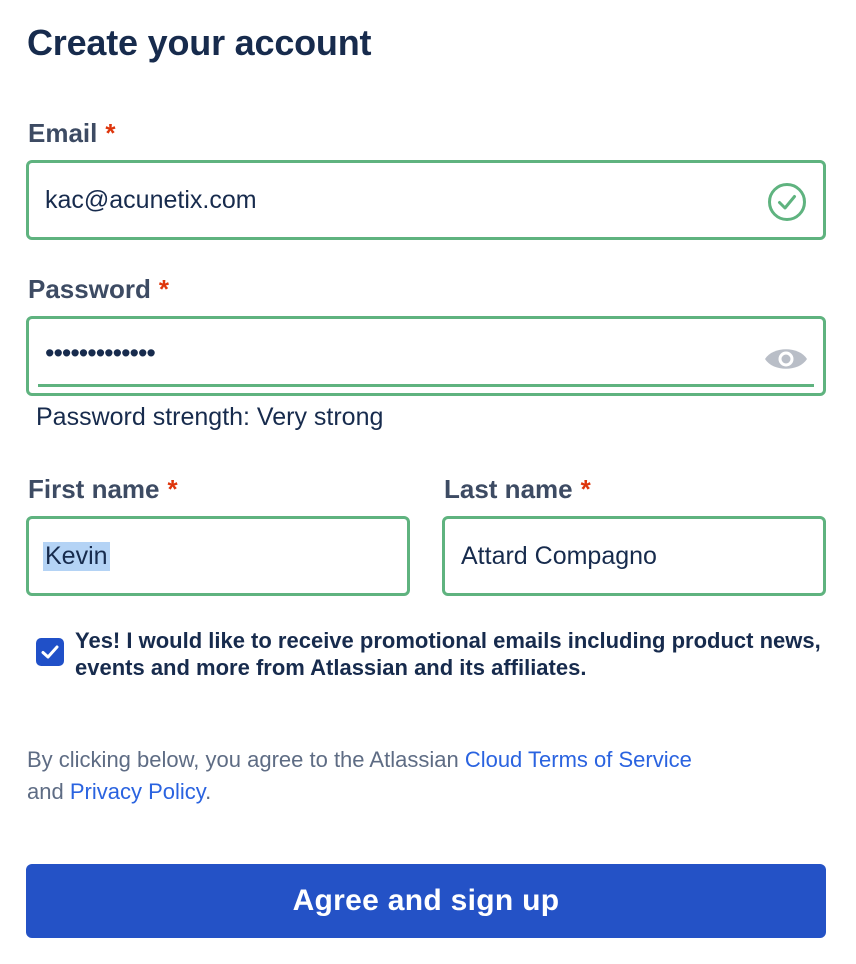 The width and height of the screenshot is (856, 964). What do you see at coordinates (559, 556) in the screenshot?
I see `last-name-value: Attard Compagno` at bounding box center [559, 556].